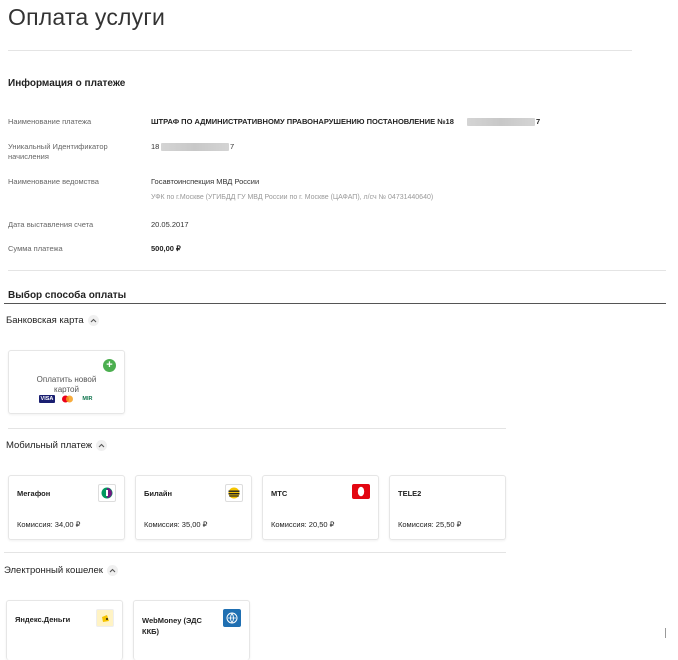 The width and height of the screenshot is (678, 660). Describe the element at coordinates (87, 399) in the screenshot. I see `mir-logo: MIR` at that location.